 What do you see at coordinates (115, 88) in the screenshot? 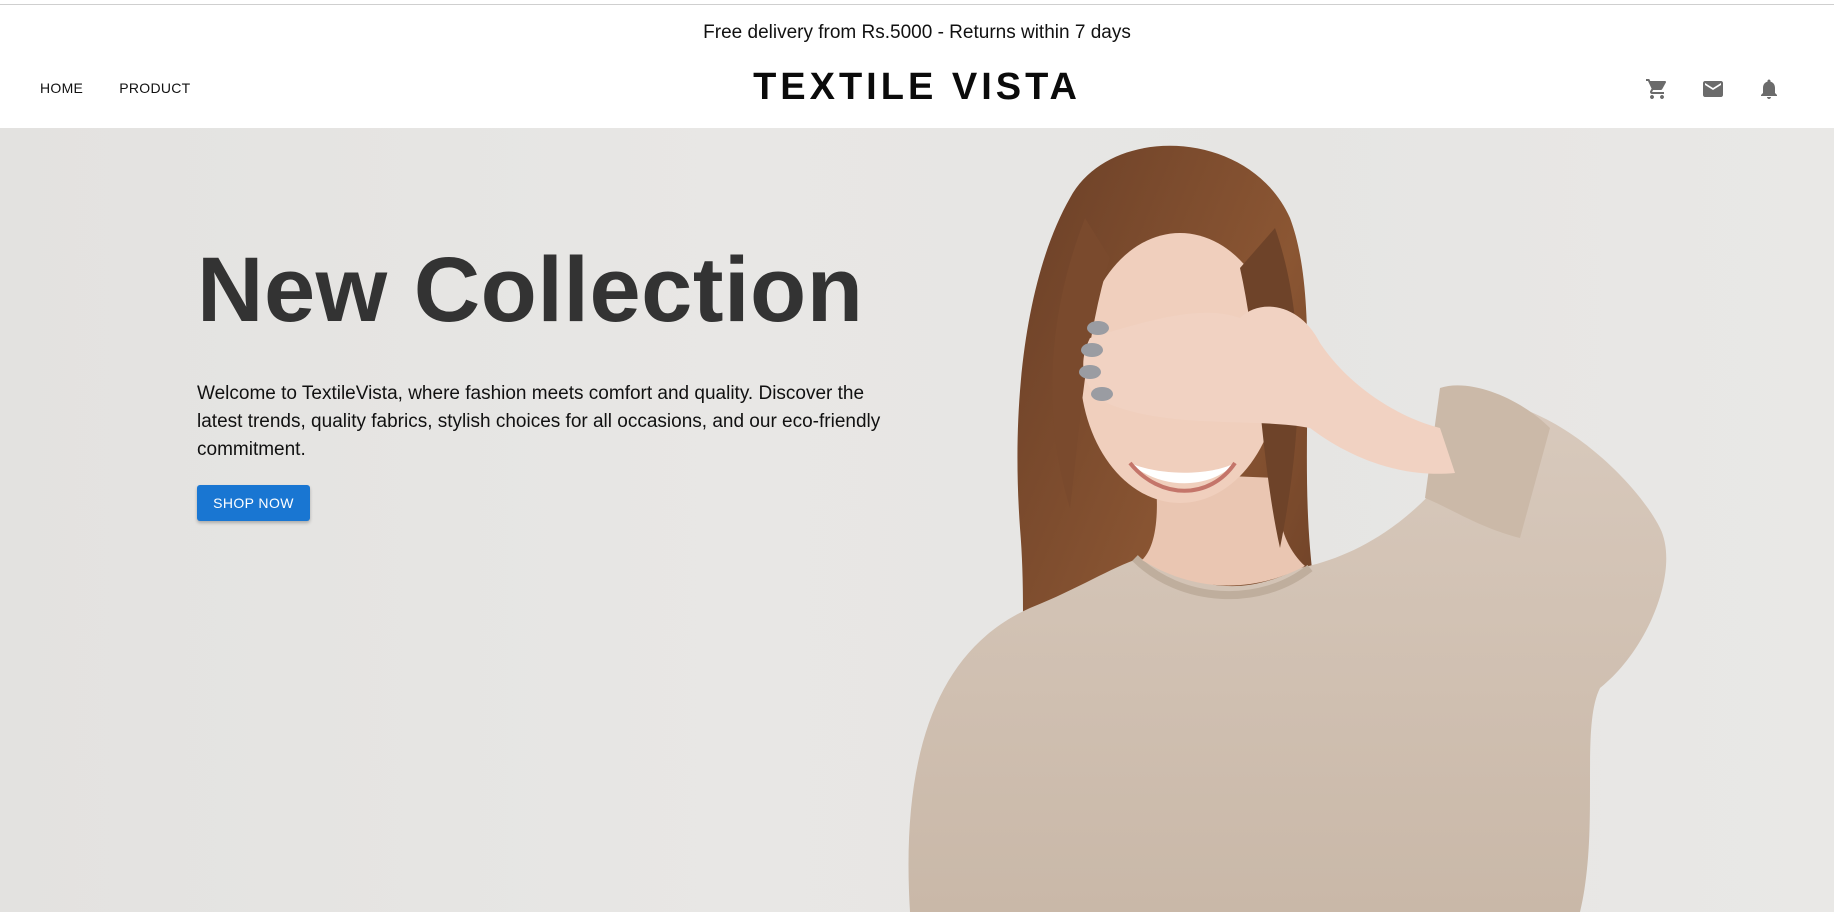
I see `main-nav: HOME PRODUCT` at bounding box center [115, 88].